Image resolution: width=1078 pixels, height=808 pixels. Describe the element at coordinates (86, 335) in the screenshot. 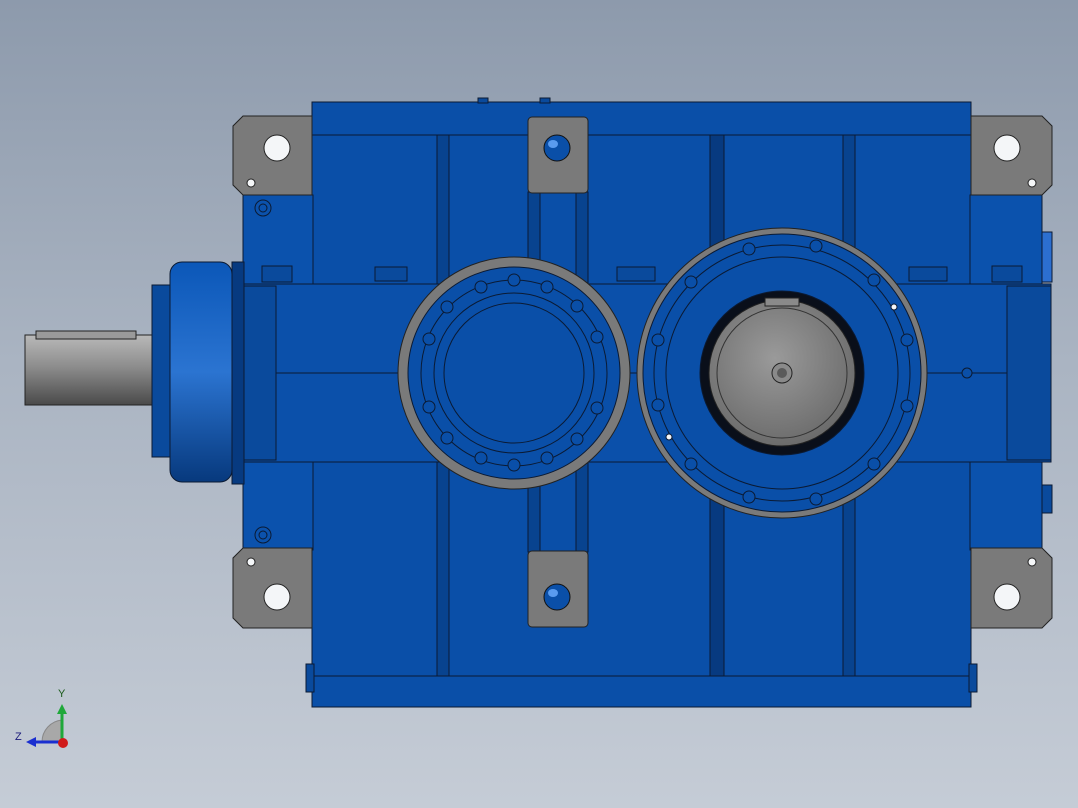

I see `shaft-key` at that location.